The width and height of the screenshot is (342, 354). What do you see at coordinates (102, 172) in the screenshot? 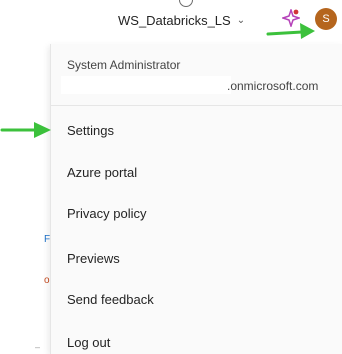
I see `menu-item-azure-portal: Azure portal` at bounding box center [102, 172].